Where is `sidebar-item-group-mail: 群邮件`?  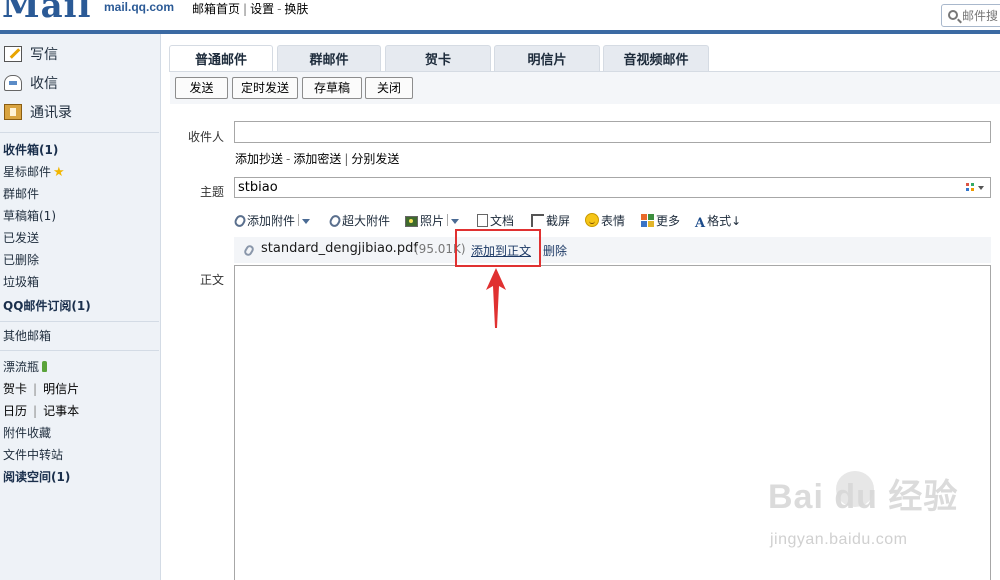 sidebar-item-group-mail: 群邮件 is located at coordinates (21, 194).